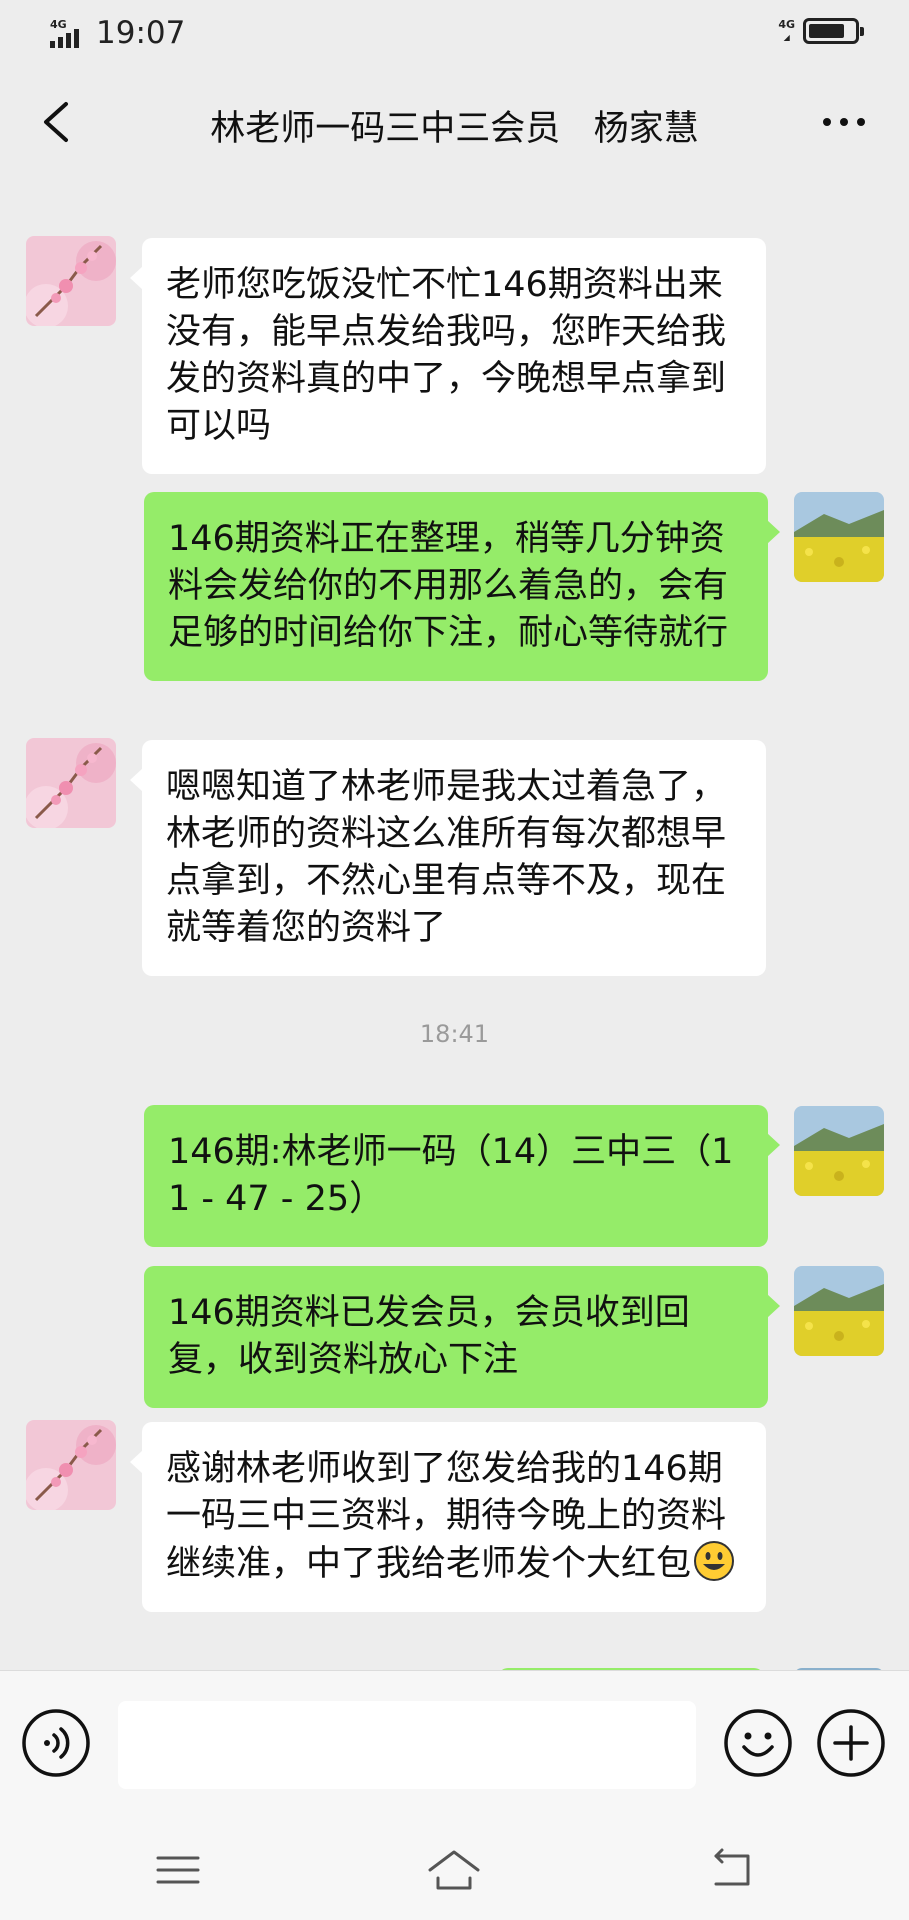 Image resolution: width=909 pixels, height=1920 pixels. What do you see at coordinates (141, 33) in the screenshot?
I see `status-time: 19:07` at bounding box center [141, 33].